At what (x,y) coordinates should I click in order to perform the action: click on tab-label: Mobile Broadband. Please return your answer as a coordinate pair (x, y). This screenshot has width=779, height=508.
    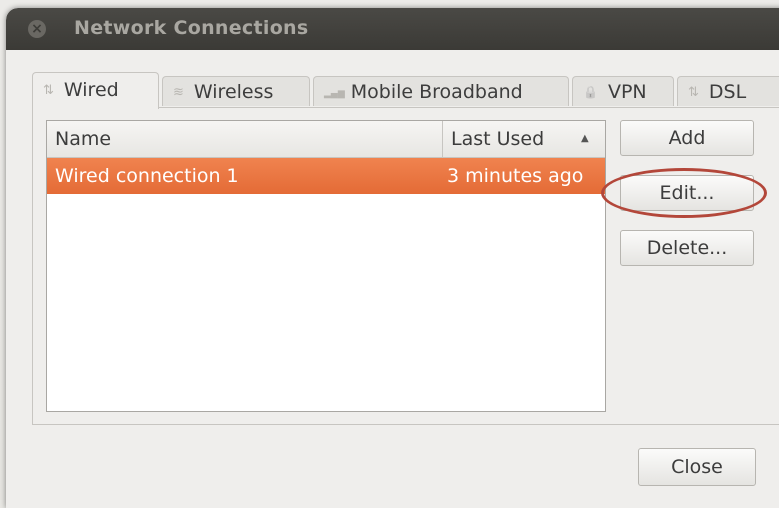
    Looking at the image, I should click on (436, 92).